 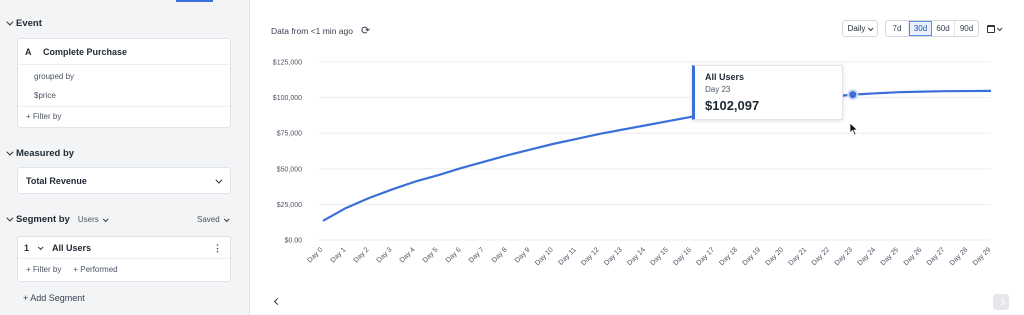 What do you see at coordinates (316, 255) in the screenshot?
I see `x-tick-label: Day 0` at bounding box center [316, 255].